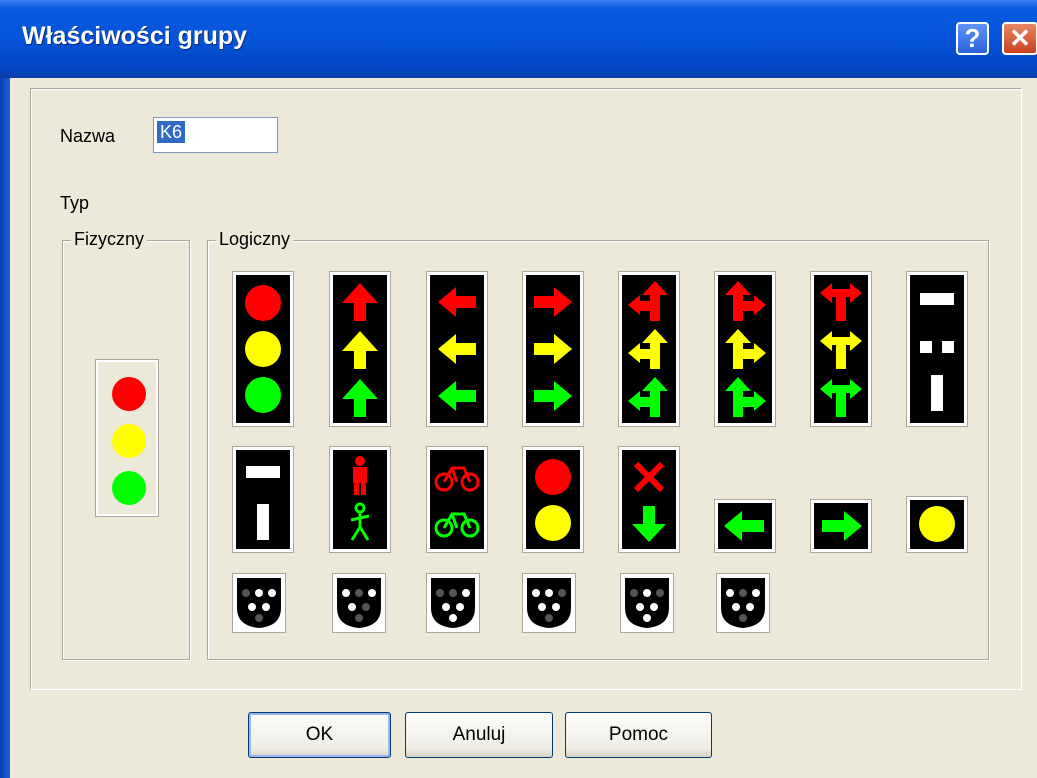 The height and width of the screenshot is (778, 1037). I want to click on close-icon: ✕, so click(1019, 38).